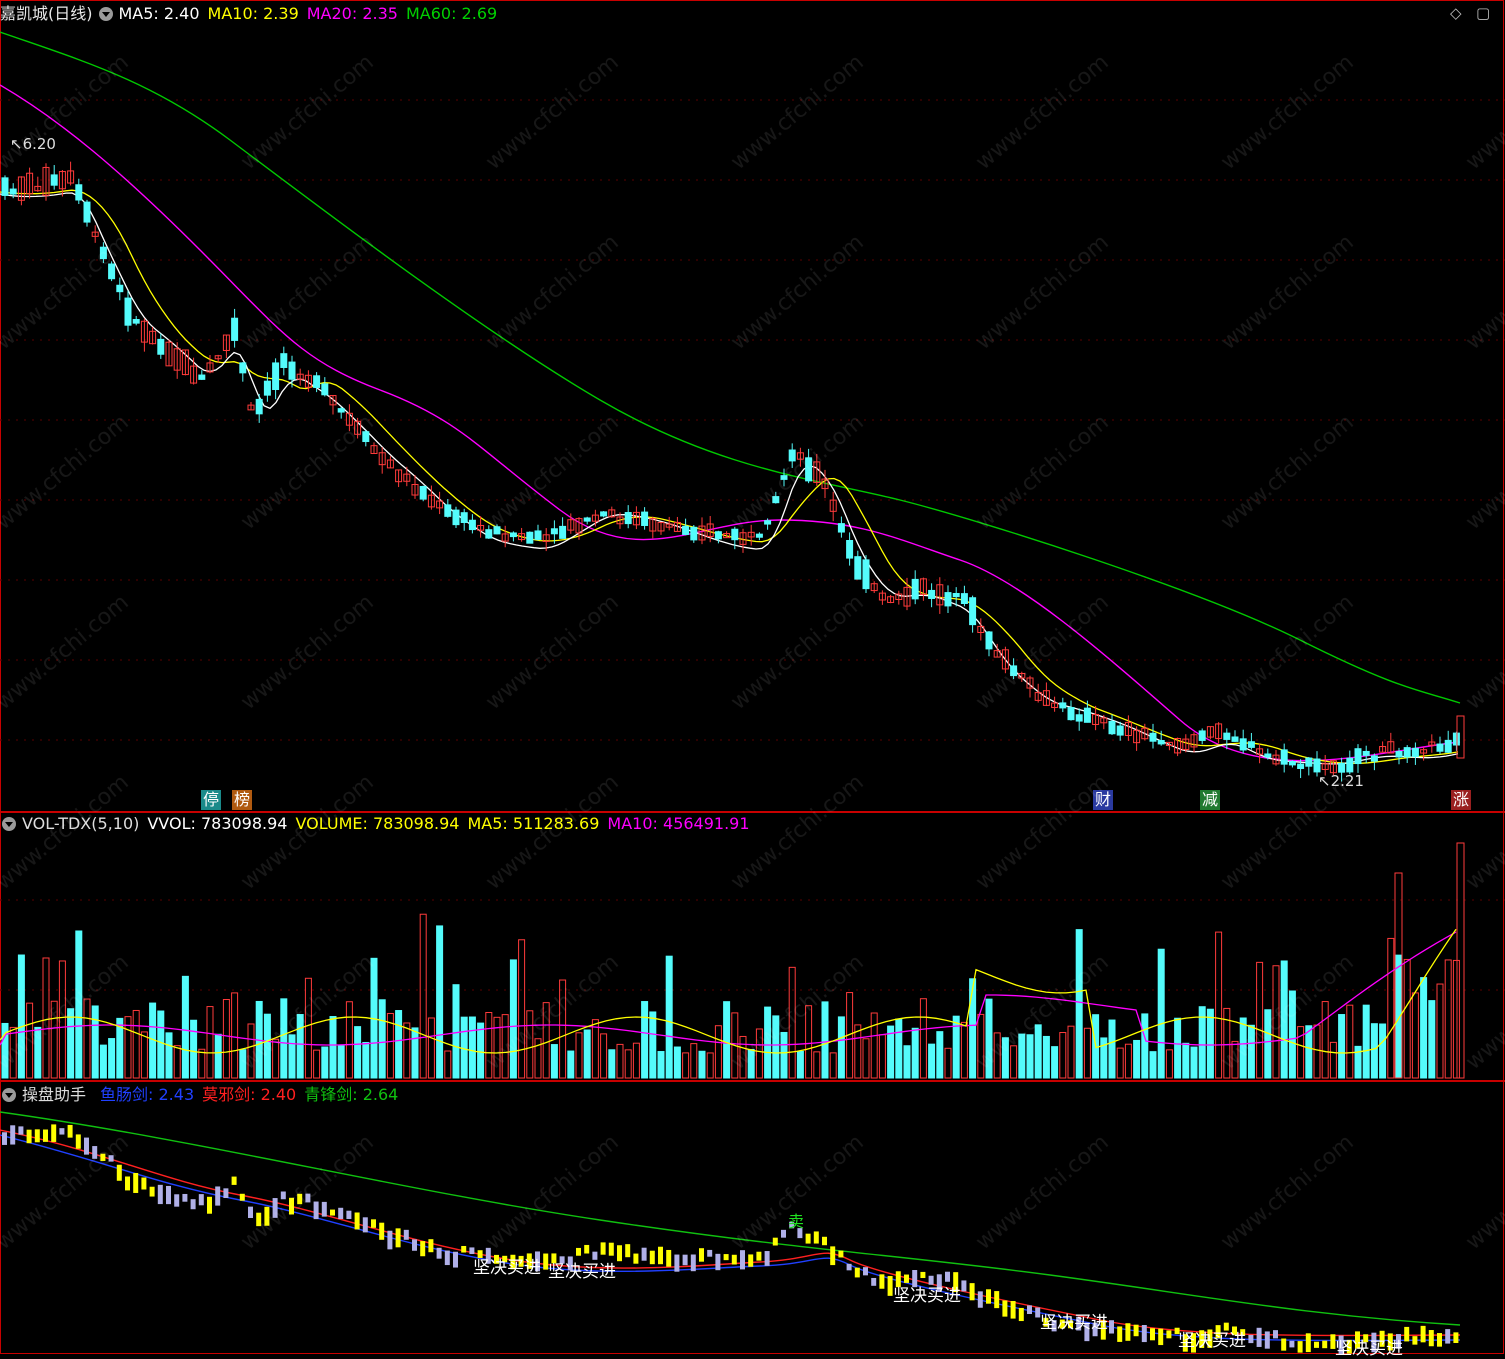 This screenshot has height=1359, width=1505. I want to click on window-control-icon: ▢, so click(1483, 13).